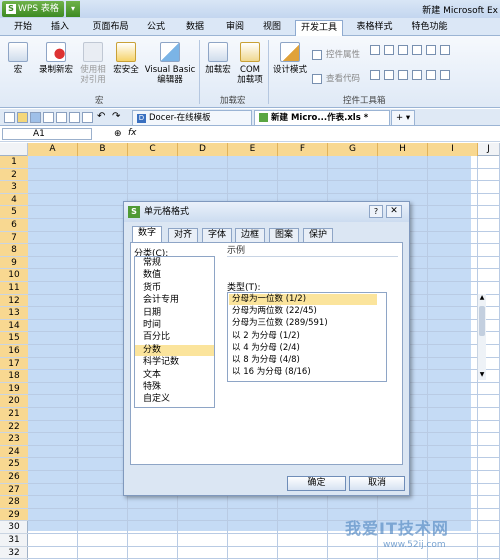 Image resolution: width=500 pixels, height=560 pixels. What do you see at coordinates (235, 28) in the screenshot?
I see `menu-review: 审阅` at bounding box center [235, 28].